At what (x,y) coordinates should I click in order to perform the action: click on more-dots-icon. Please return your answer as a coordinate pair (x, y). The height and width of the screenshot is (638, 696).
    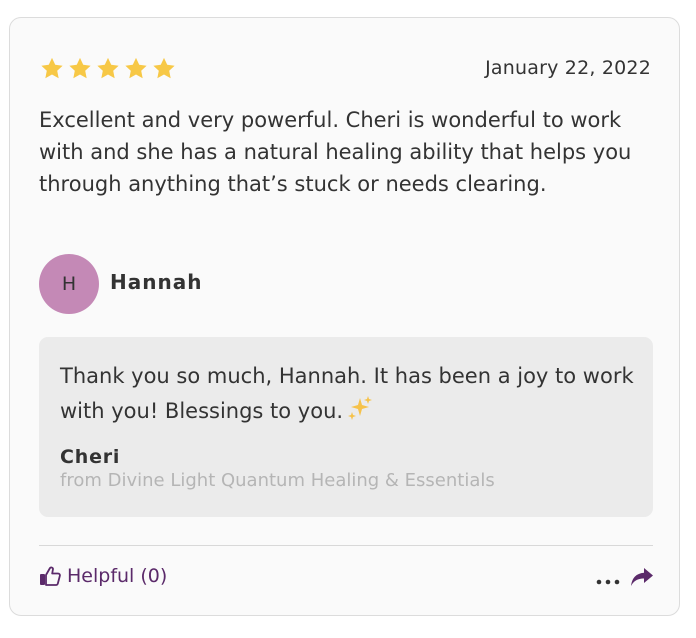
    Looking at the image, I should click on (608, 579).